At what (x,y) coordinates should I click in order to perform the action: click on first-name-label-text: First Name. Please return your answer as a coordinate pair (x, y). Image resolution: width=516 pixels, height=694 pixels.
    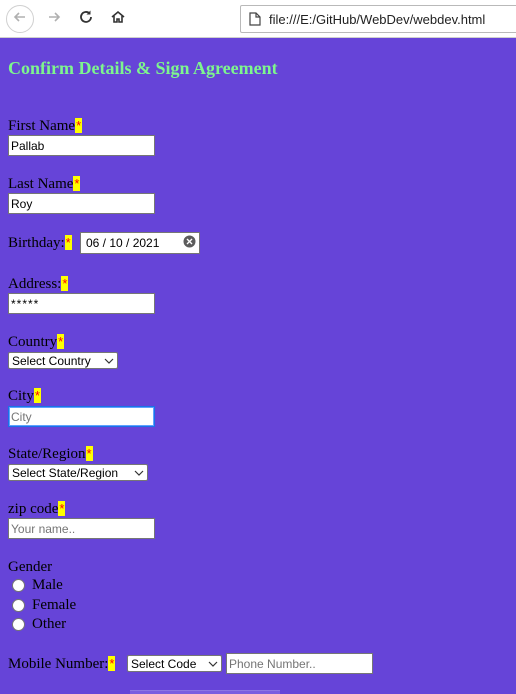
    Looking at the image, I should click on (42, 126).